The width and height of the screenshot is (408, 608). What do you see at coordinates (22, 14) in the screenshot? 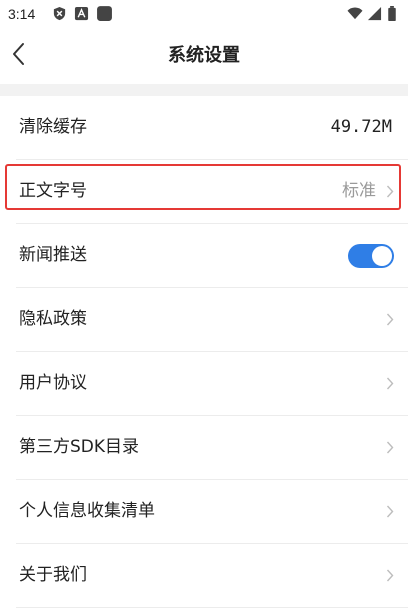
I see `status-time: 3:14` at bounding box center [22, 14].